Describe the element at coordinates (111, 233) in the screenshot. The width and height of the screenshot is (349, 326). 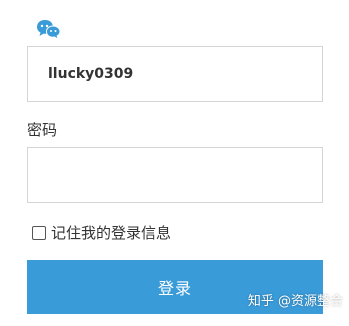
I see `remember-me-label: 记住我的登录信息` at that location.